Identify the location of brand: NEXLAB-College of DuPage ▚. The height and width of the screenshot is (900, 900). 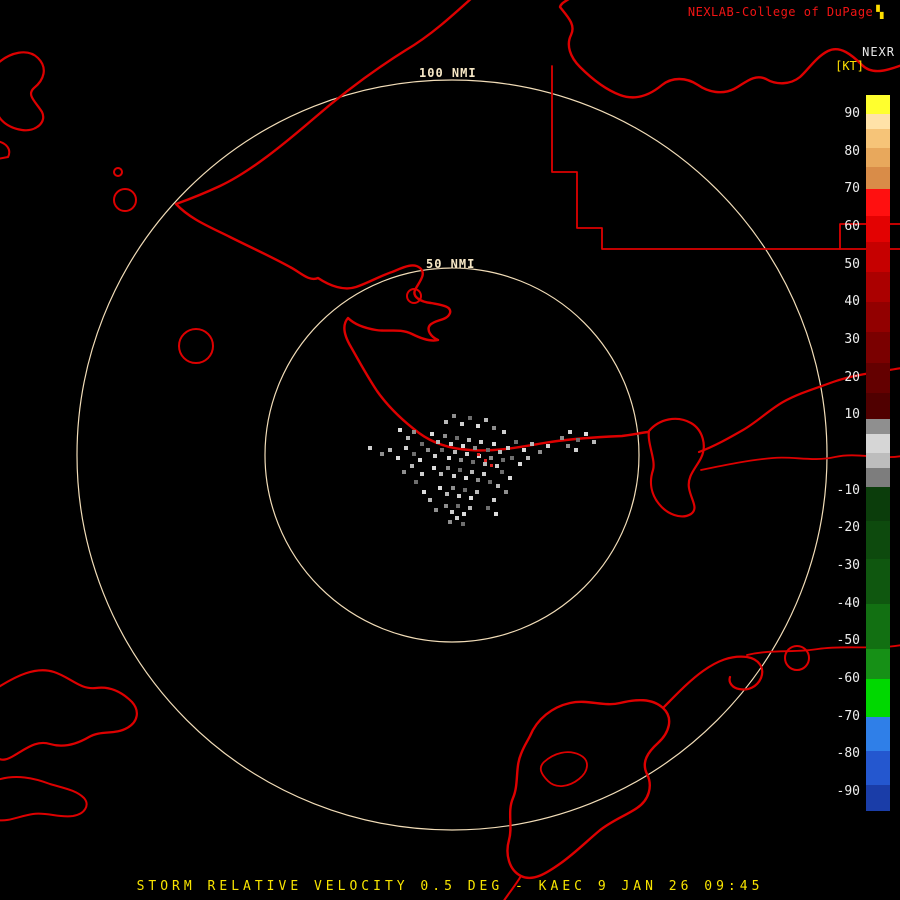
(786, 12).